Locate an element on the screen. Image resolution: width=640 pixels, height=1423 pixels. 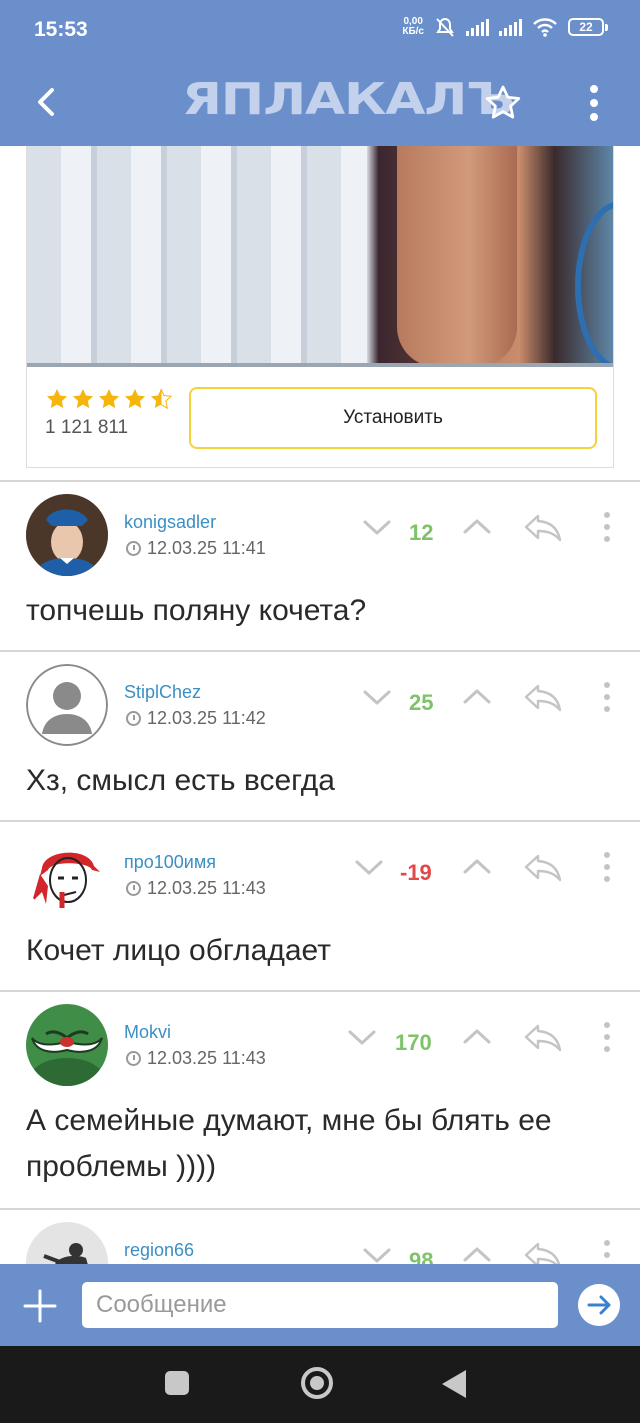
ad-image is located at coordinates (320, 256).